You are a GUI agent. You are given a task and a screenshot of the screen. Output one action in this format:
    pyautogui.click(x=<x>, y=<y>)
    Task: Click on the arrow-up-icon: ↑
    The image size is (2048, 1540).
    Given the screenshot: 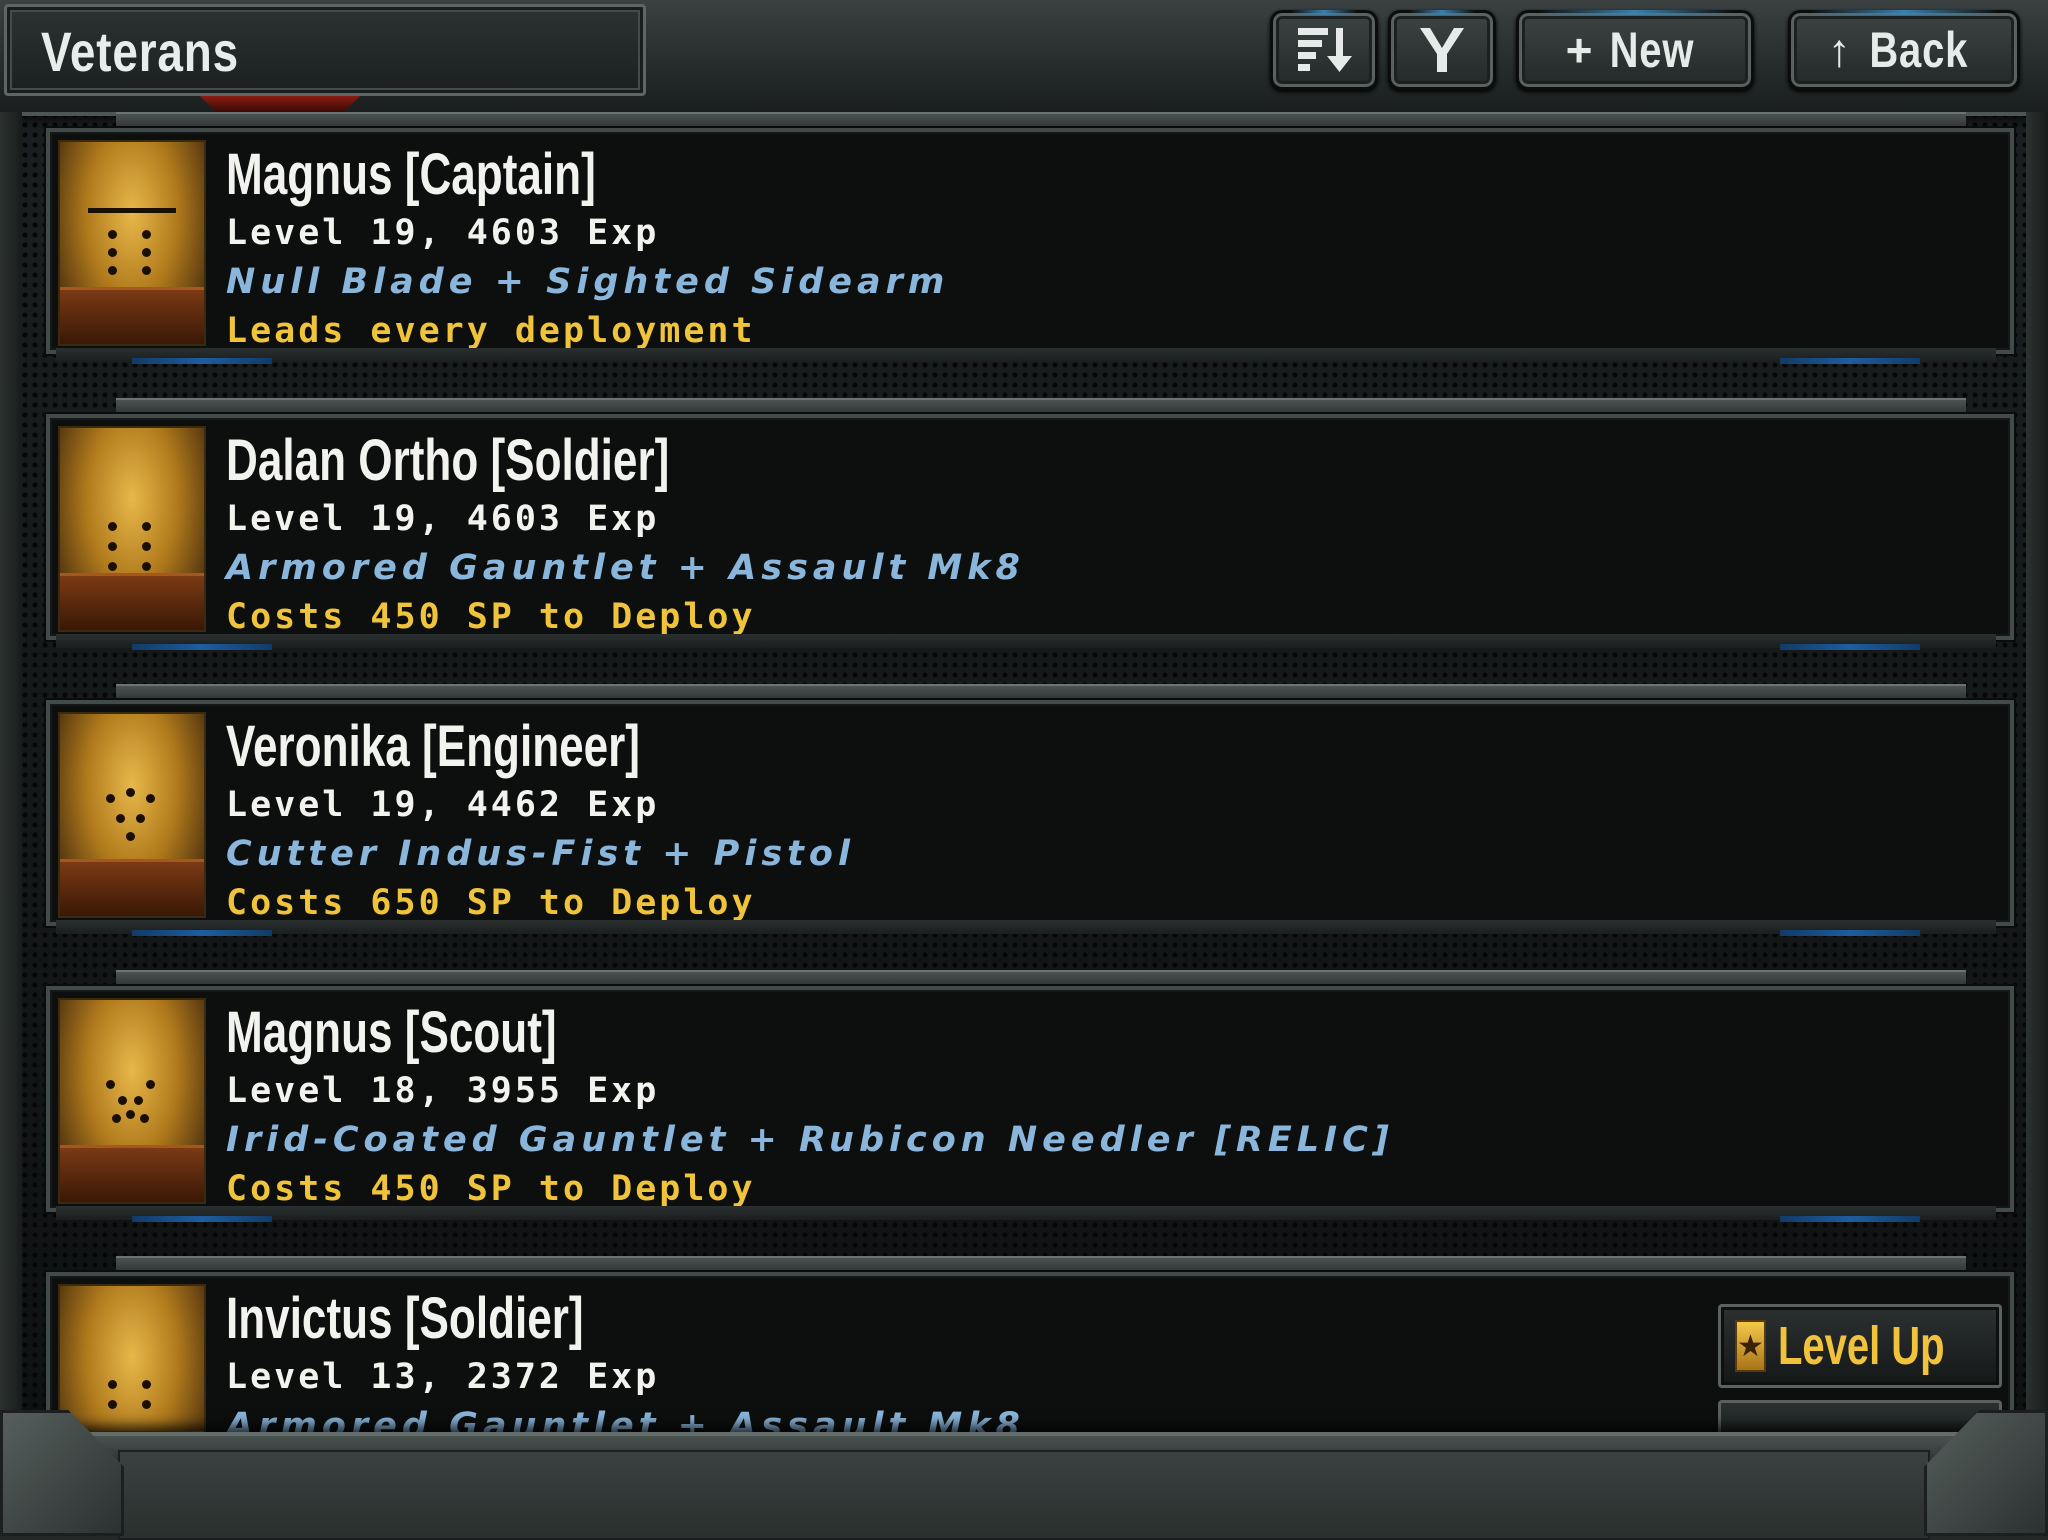 What is the action you would take?
    pyautogui.click(x=1839, y=50)
    